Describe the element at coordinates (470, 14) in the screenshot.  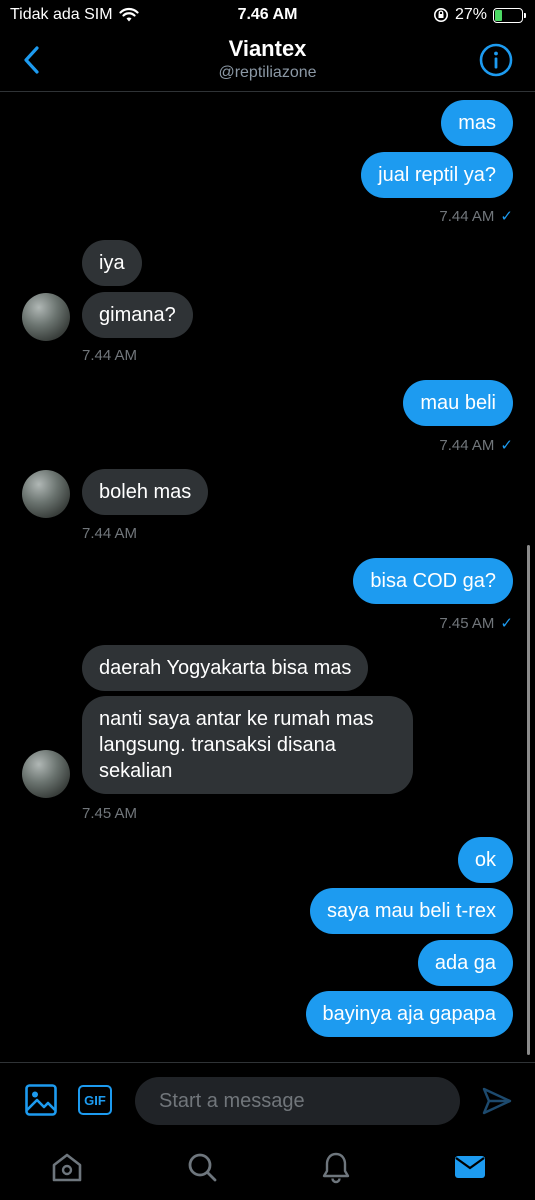
I see `battery-percent: 27%` at that location.